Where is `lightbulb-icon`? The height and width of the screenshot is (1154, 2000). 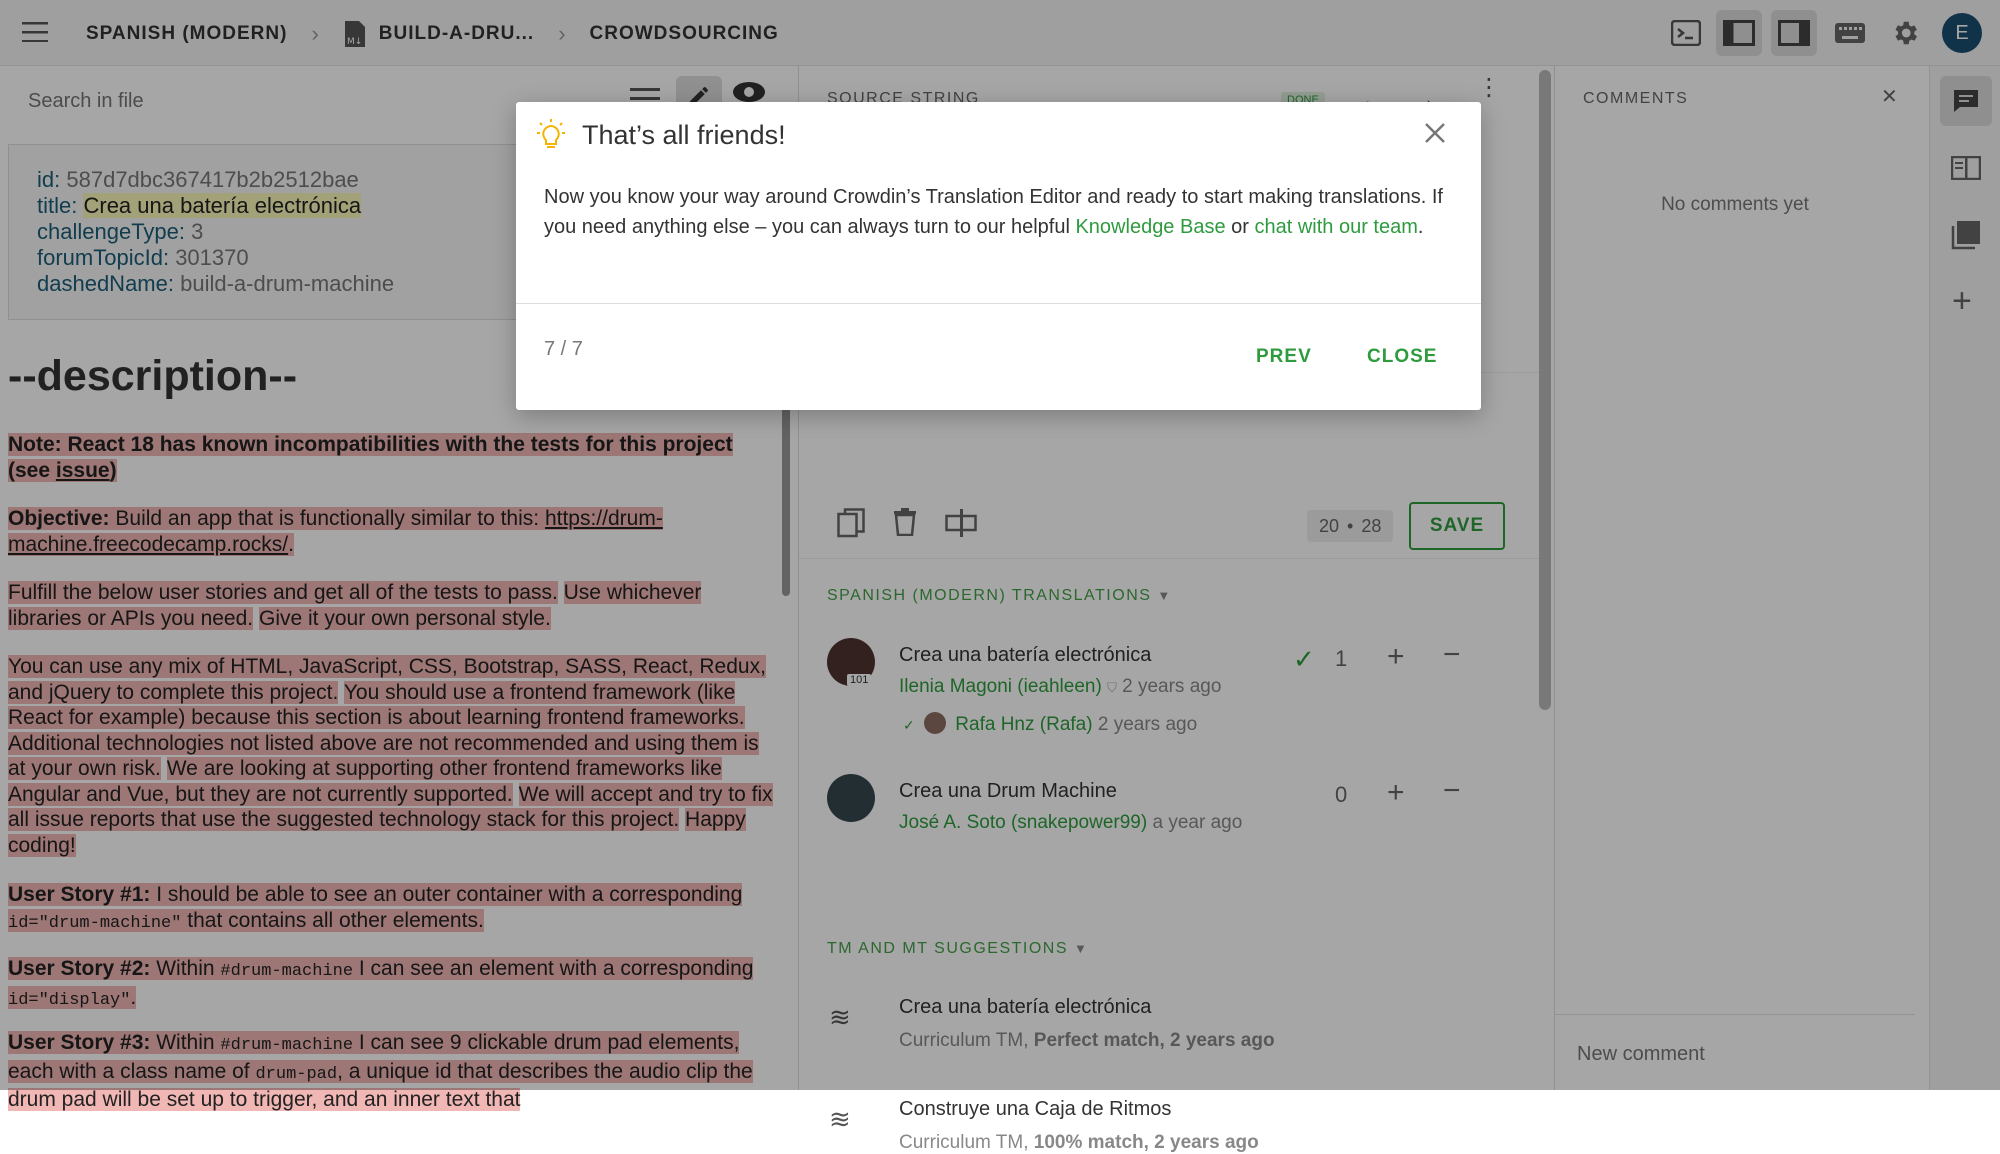
lightbulb-icon is located at coordinates (551, 137).